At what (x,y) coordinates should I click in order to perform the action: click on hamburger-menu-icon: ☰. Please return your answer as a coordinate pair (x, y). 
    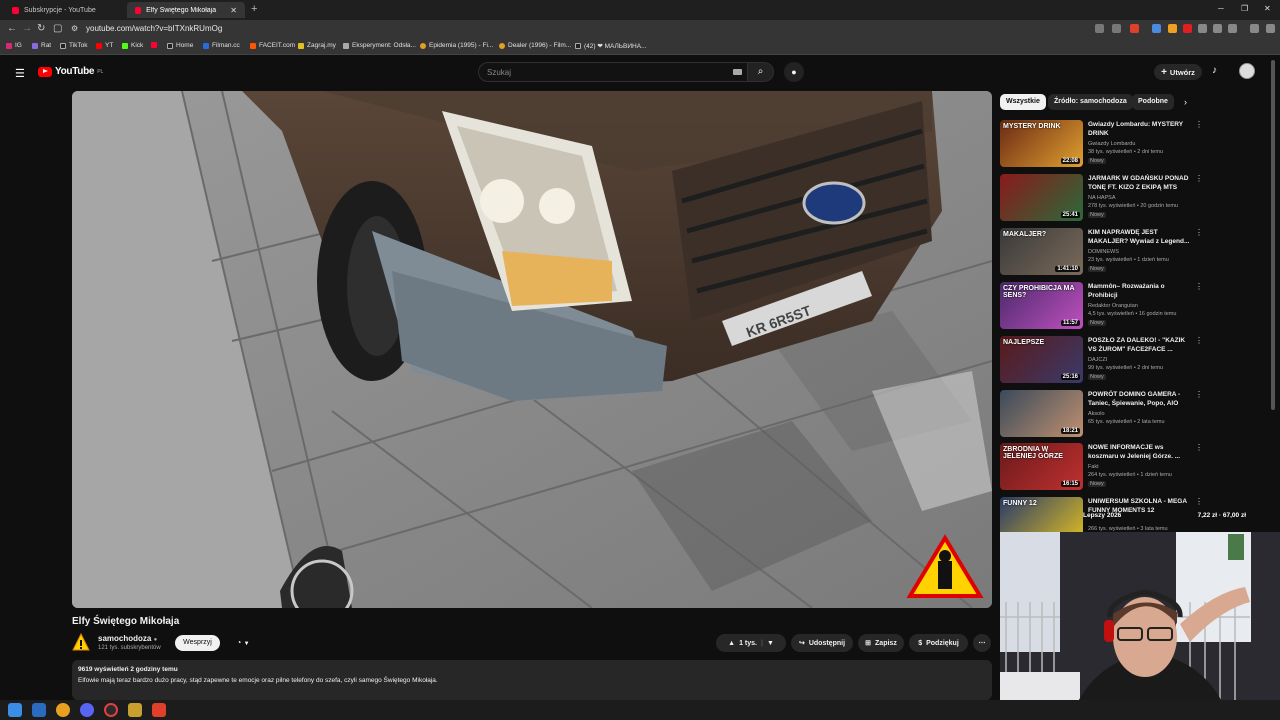
    Looking at the image, I should click on (20, 73).